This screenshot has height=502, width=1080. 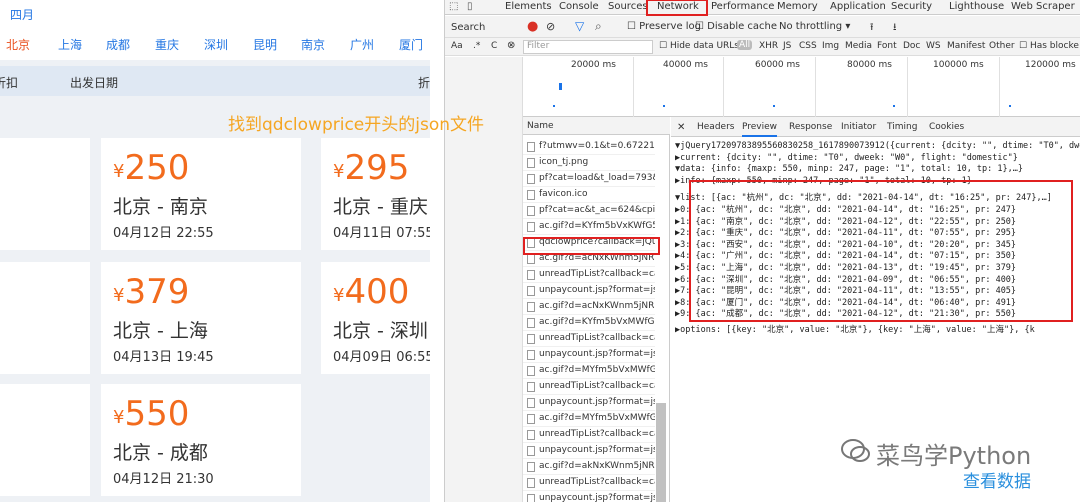 What do you see at coordinates (579, 26) in the screenshot?
I see `filter-icon: ▽` at bounding box center [579, 26].